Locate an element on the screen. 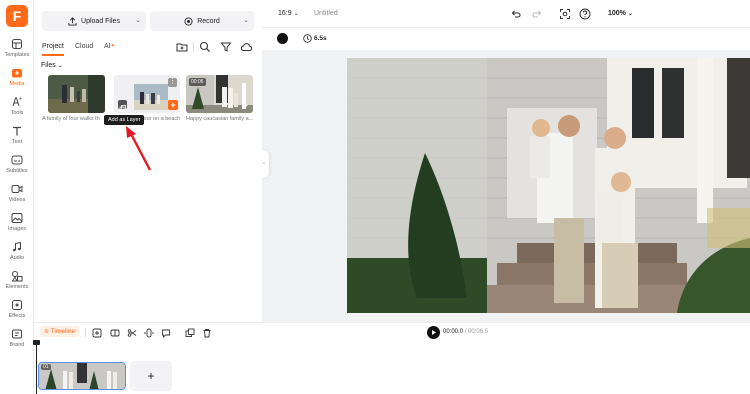 The image size is (750, 394). layer-icon is located at coordinates (122, 108).